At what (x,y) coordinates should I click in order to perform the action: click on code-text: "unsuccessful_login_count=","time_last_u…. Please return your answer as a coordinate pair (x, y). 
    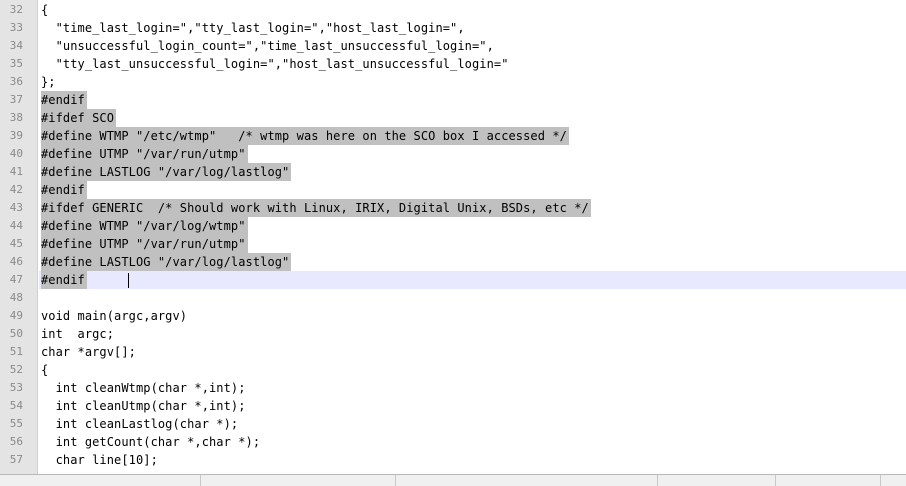
    Looking at the image, I should click on (267, 46).